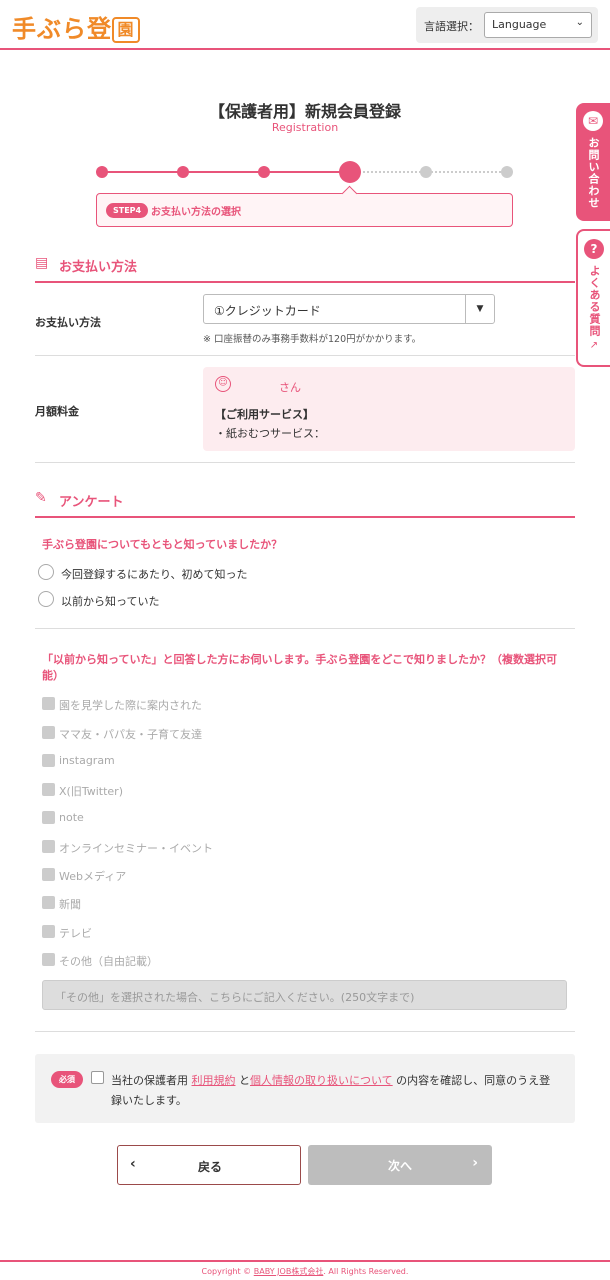 This screenshot has width=610, height=1280. What do you see at coordinates (227, 1271) in the screenshot?
I see `copyright-pre: Copyright ©` at bounding box center [227, 1271].